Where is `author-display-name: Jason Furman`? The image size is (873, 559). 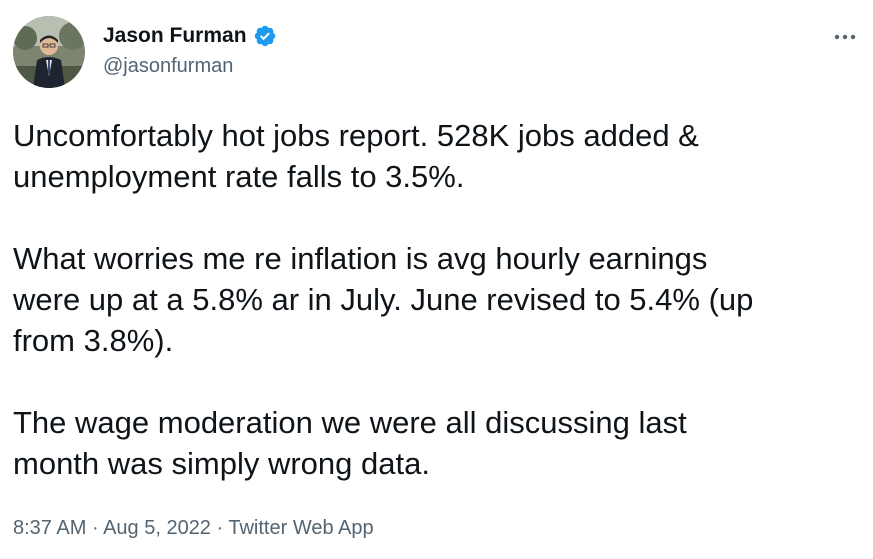 author-display-name: Jason Furman is located at coordinates (175, 36).